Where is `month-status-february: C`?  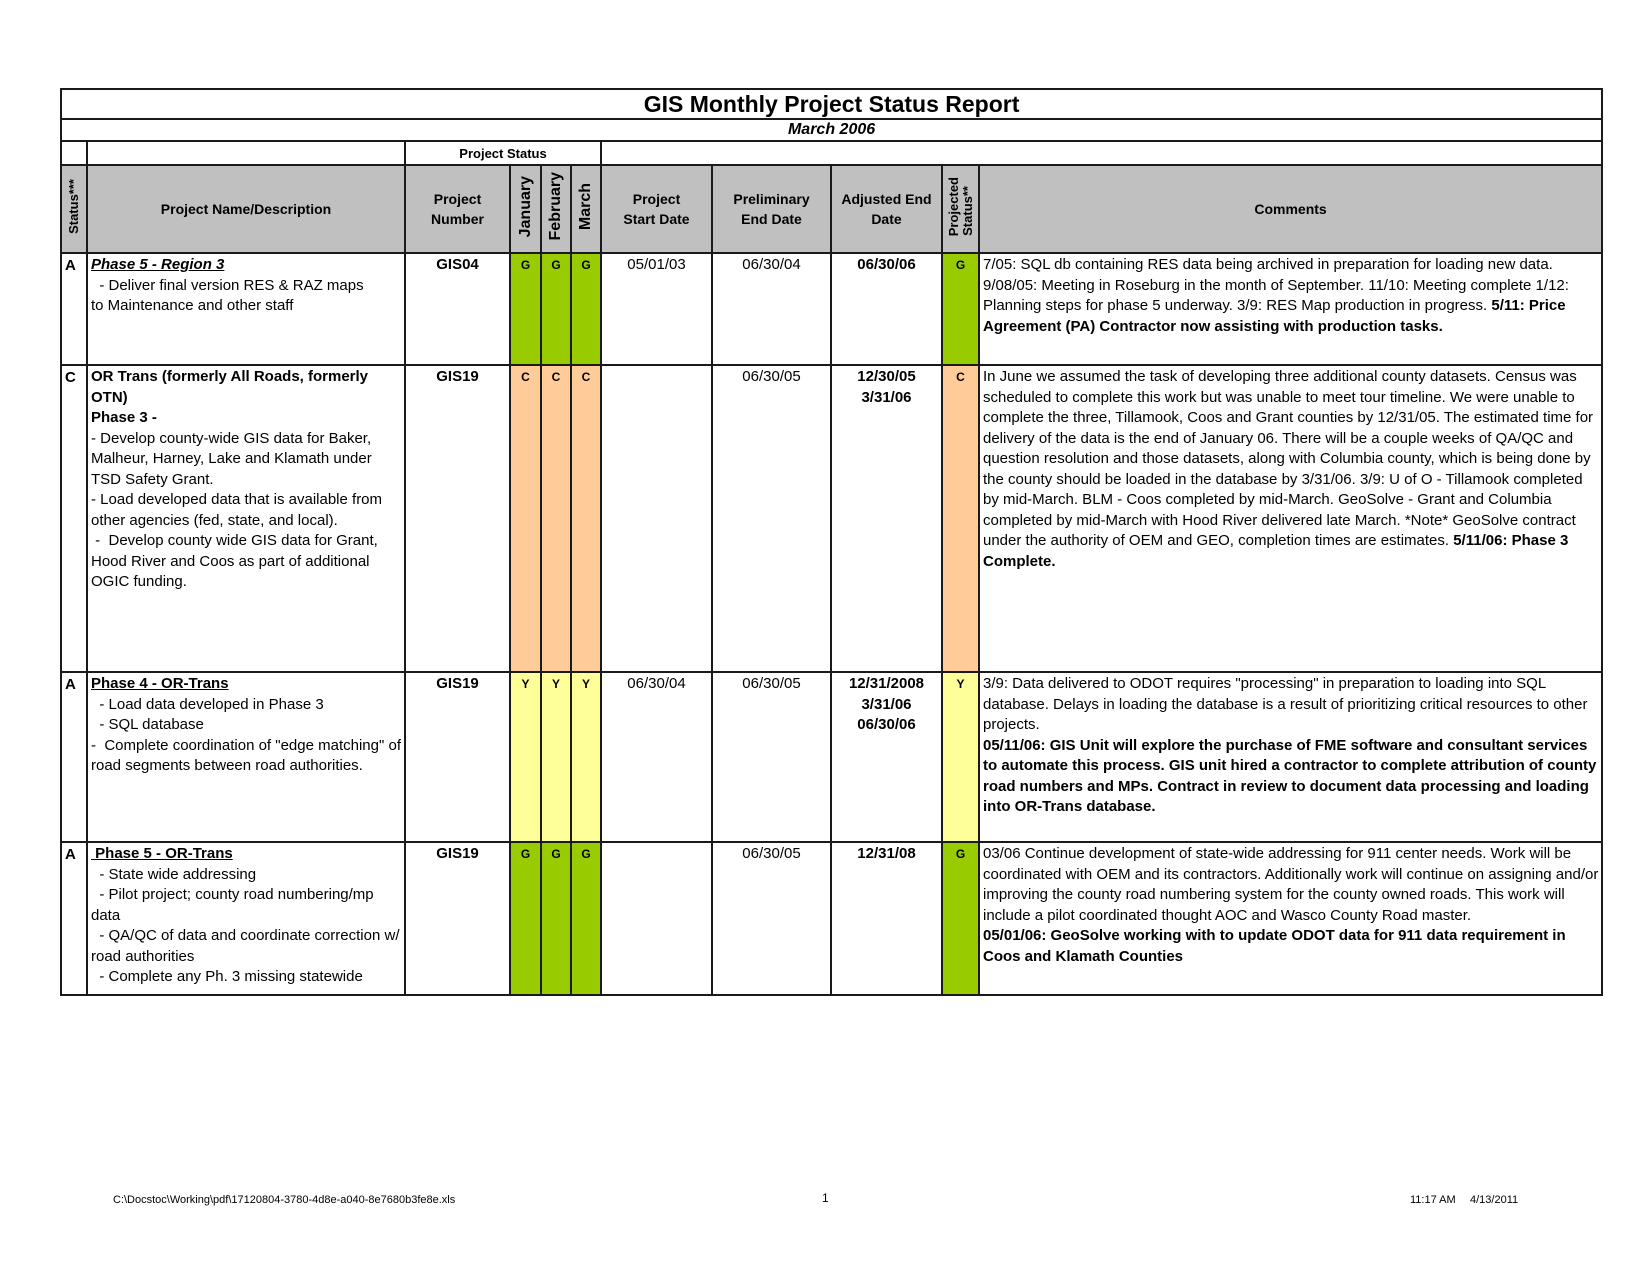
month-status-february: C is located at coordinates (556, 518).